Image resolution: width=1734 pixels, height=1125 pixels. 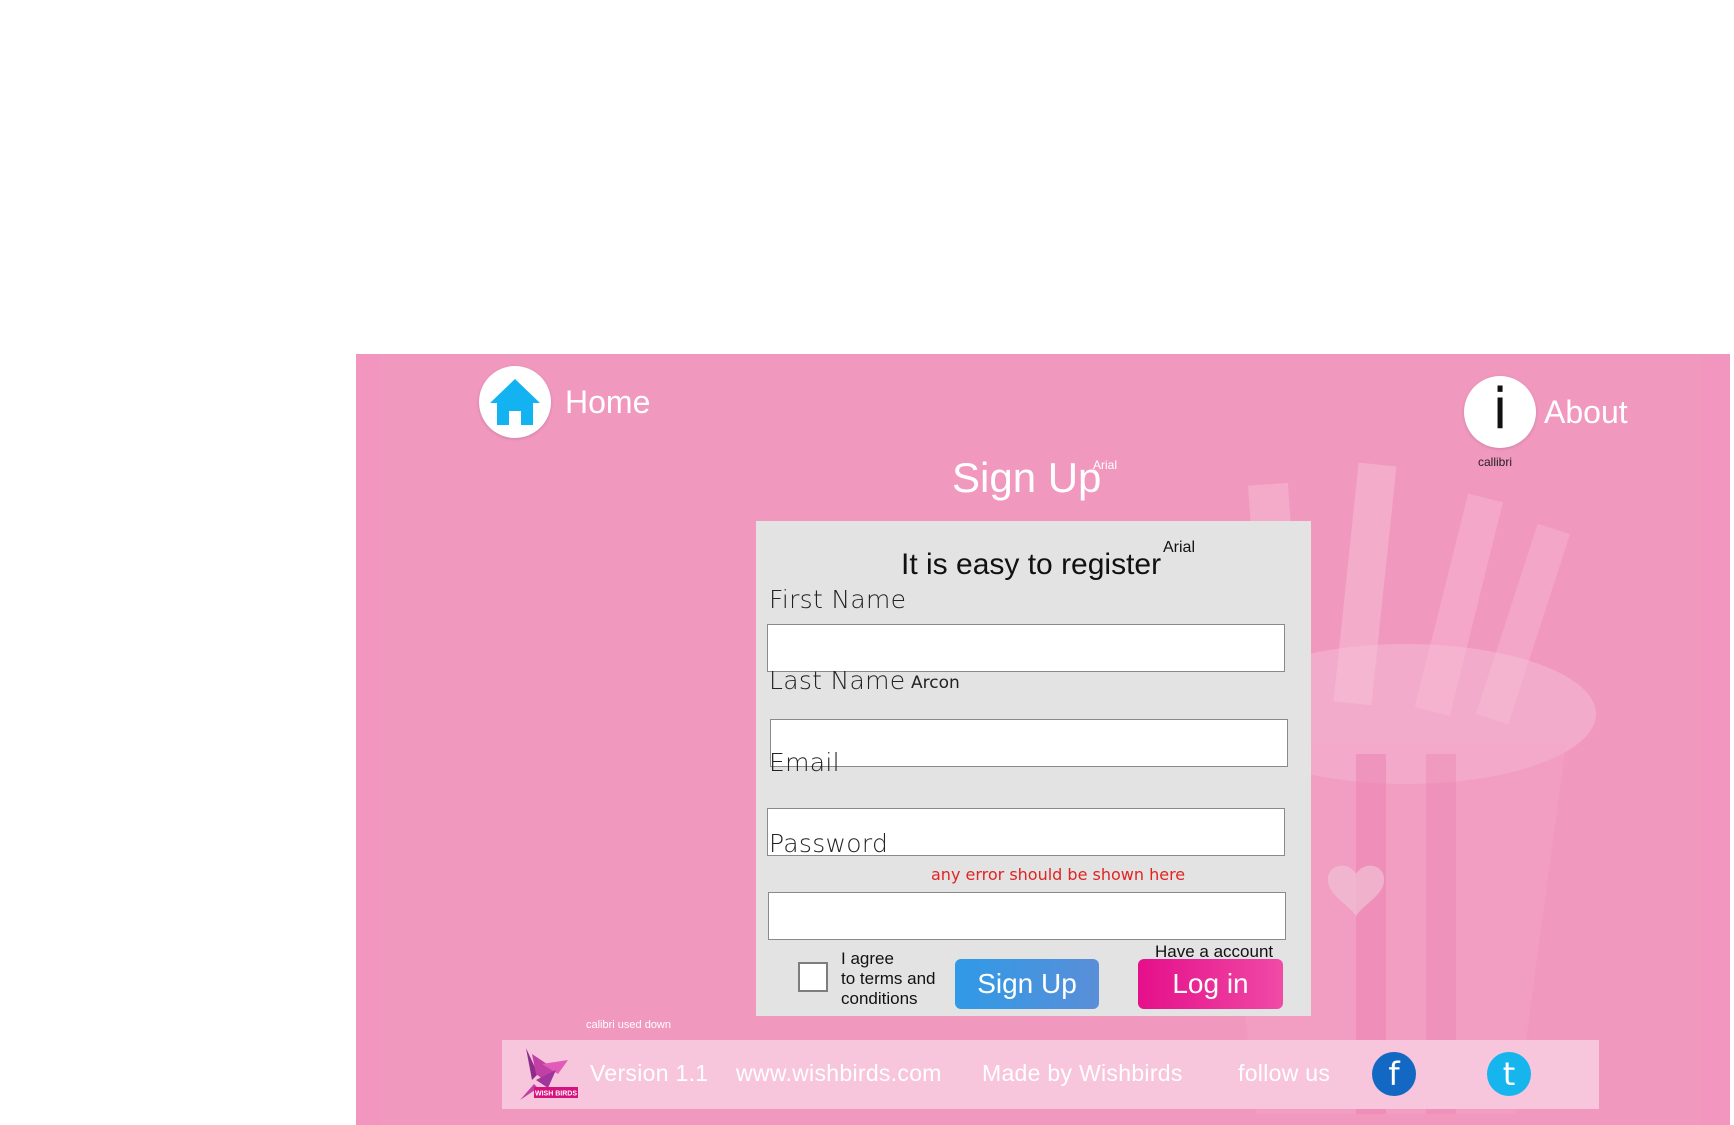 What do you see at coordinates (1029, 743) in the screenshot?
I see `last-name-input` at bounding box center [1029, 743].